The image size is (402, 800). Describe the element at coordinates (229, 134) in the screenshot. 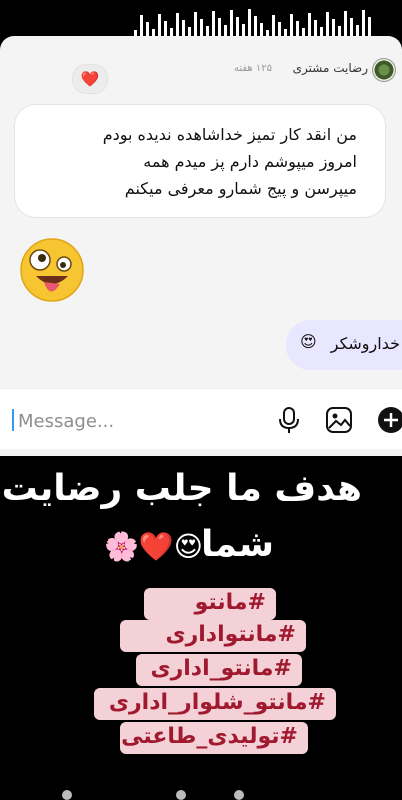

I see `message-line: من انقد کار تمیز خداشاهده ندیده بودم` at that location.